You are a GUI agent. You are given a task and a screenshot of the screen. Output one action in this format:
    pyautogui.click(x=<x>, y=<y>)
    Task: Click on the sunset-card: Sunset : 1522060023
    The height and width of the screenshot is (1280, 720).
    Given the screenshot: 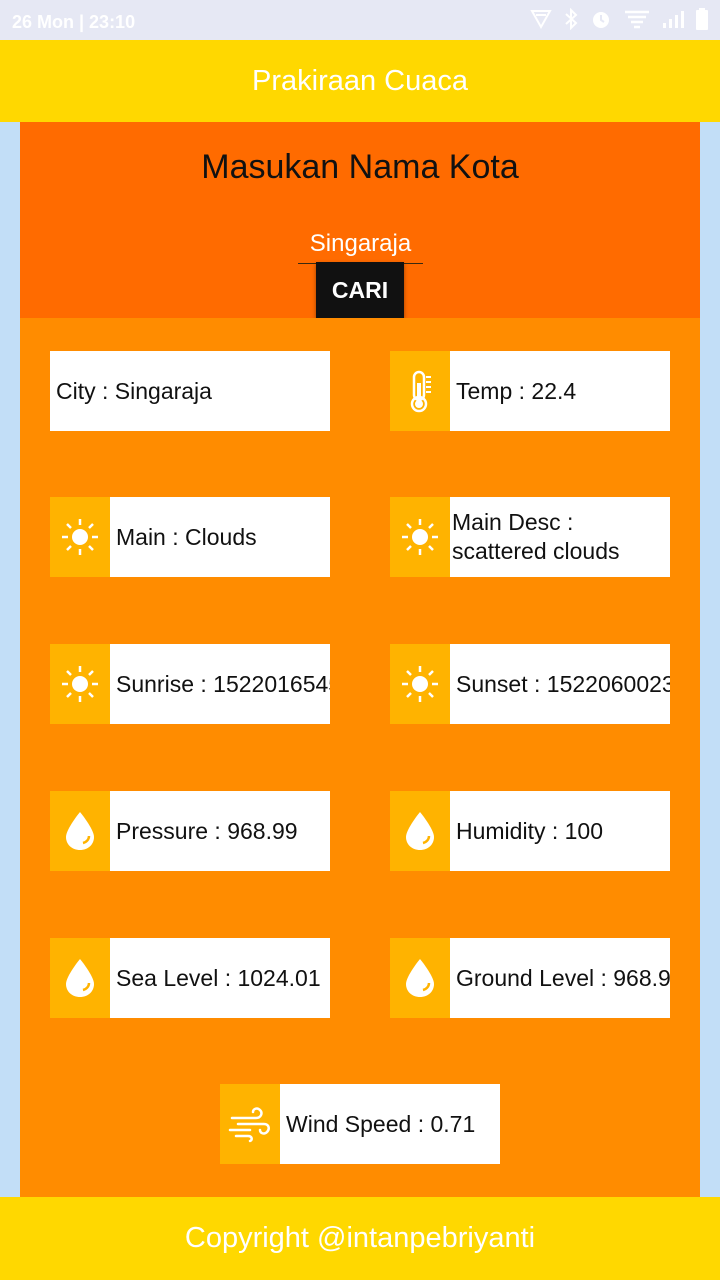 What is the action you would take?
    pyautogui.click(x=530, y=684)
    